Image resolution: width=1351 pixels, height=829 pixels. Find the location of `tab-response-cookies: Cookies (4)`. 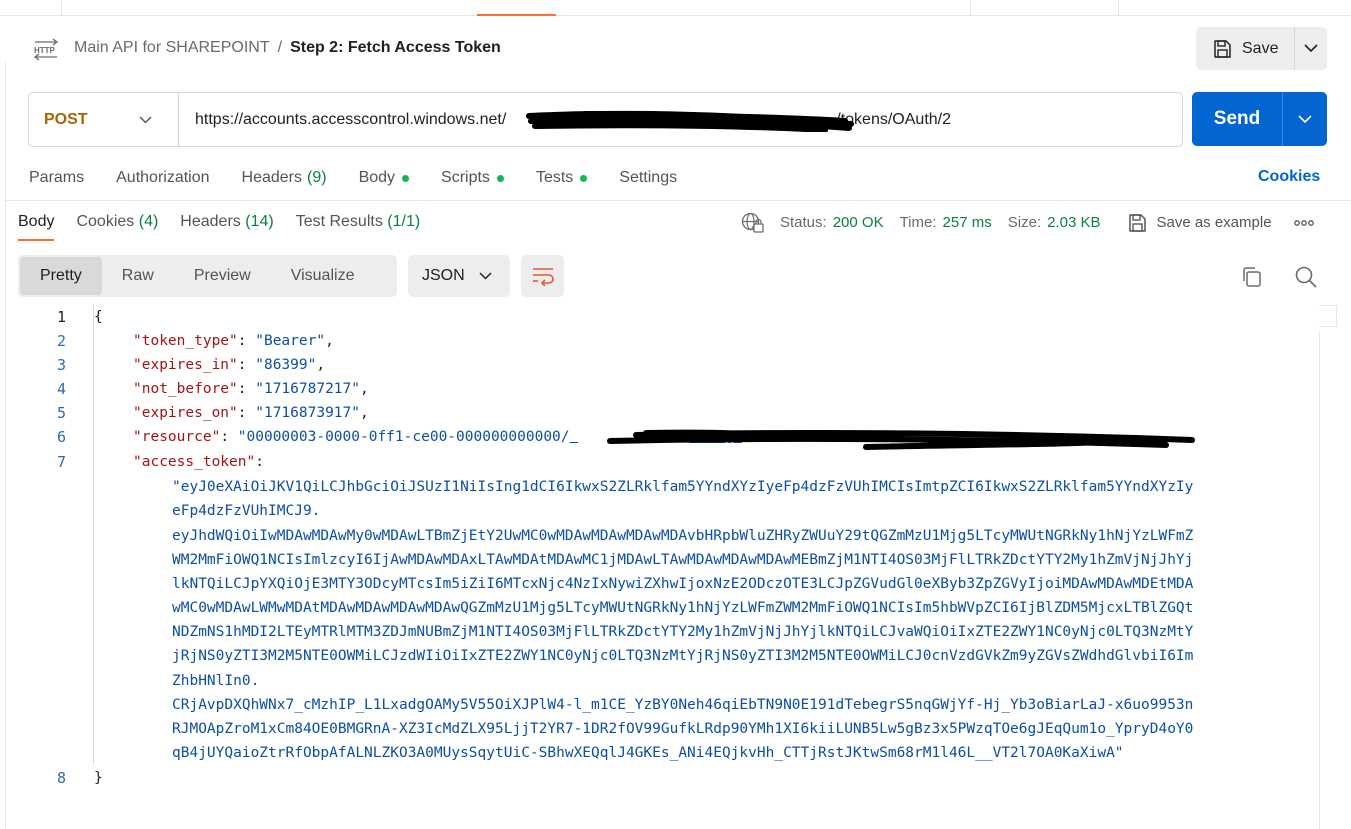

tab-response-cookies: Cookies (4) is located at coordinates (117, 227).